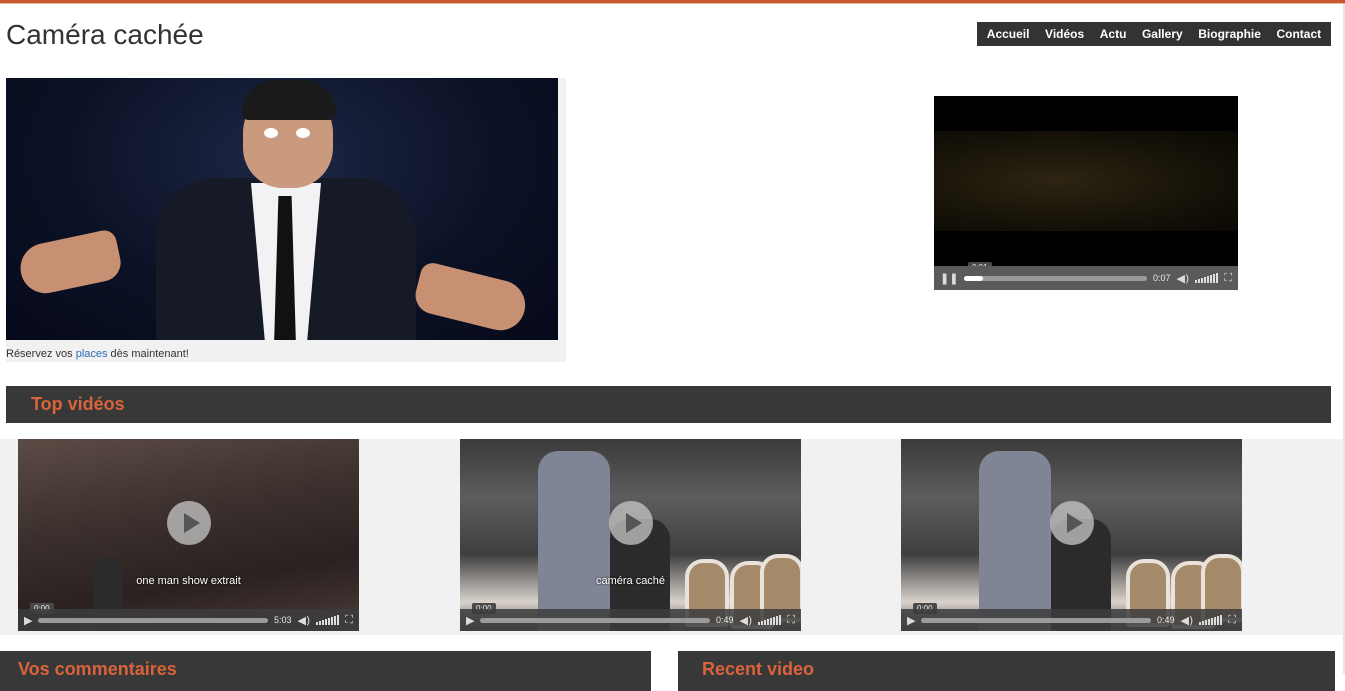 Image resolution: width=1345 pixels, height=691 pixels. What do you see at coordinates (92, 354) in the screenshot?
I see `places-link: places` at bounding box center [92, 354].